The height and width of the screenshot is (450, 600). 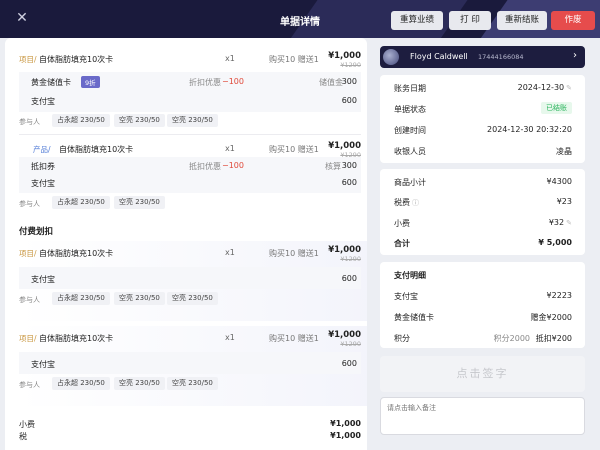 I want to click on remark-input, so click(x=482, y=416).